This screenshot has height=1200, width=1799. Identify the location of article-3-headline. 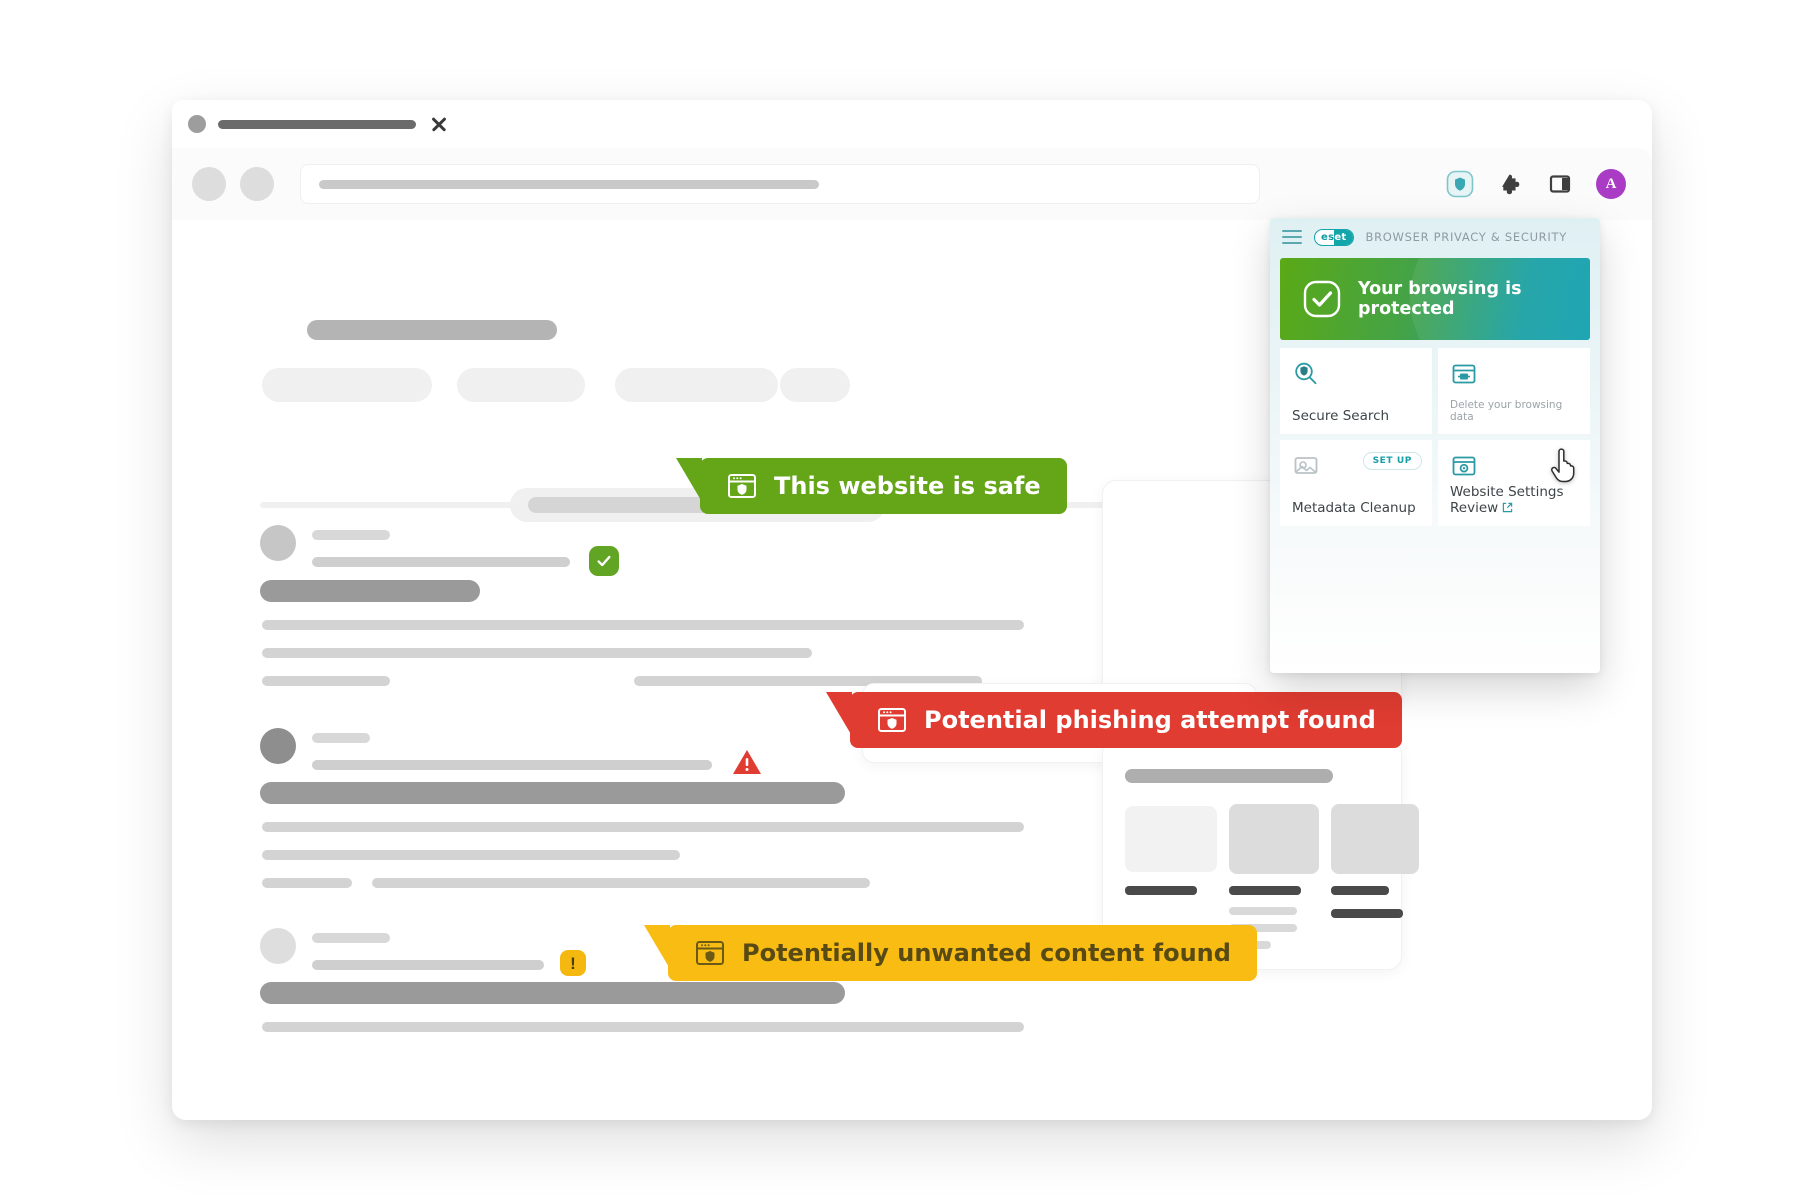
(552, 993).